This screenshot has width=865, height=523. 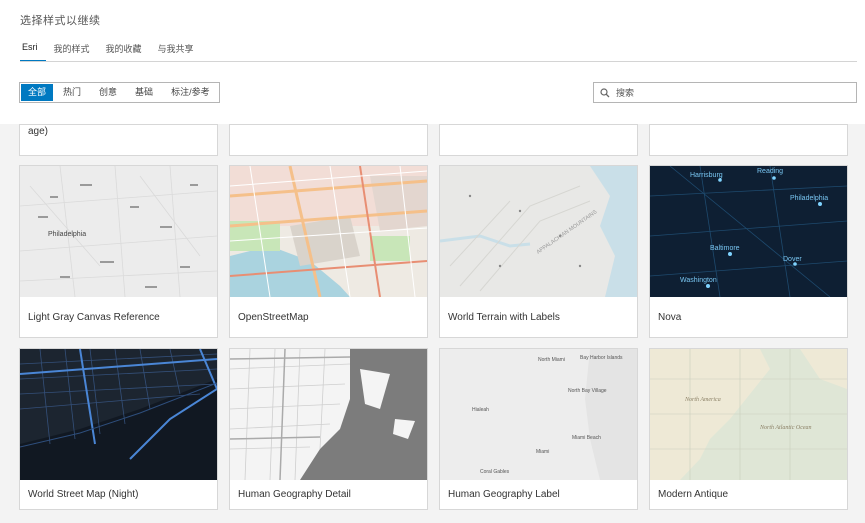 I want to click on map-label: Washington, so click(x=698, y=280).